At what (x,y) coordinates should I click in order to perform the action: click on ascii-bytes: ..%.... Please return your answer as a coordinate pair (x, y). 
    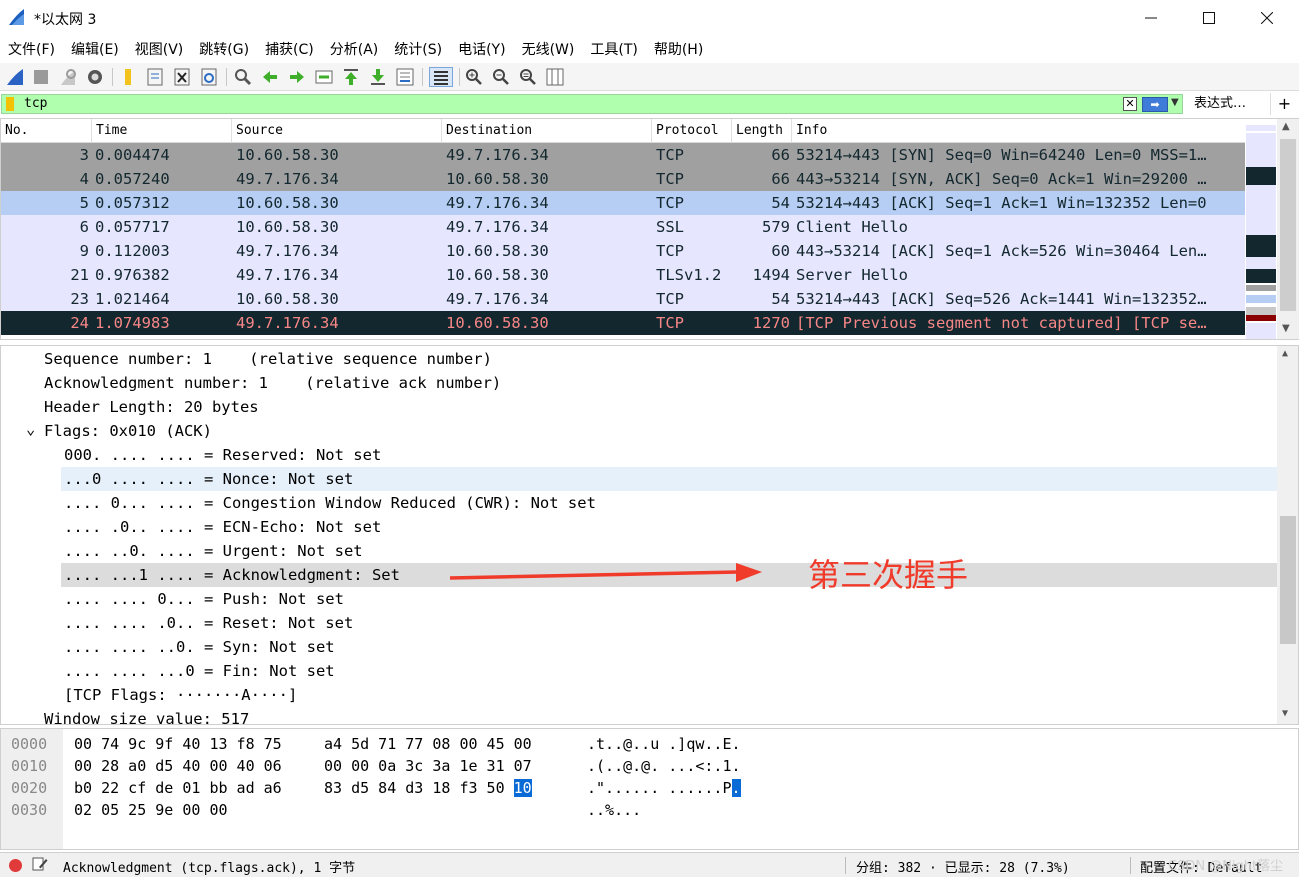
    Looking at the image, I should click on (614, 810).